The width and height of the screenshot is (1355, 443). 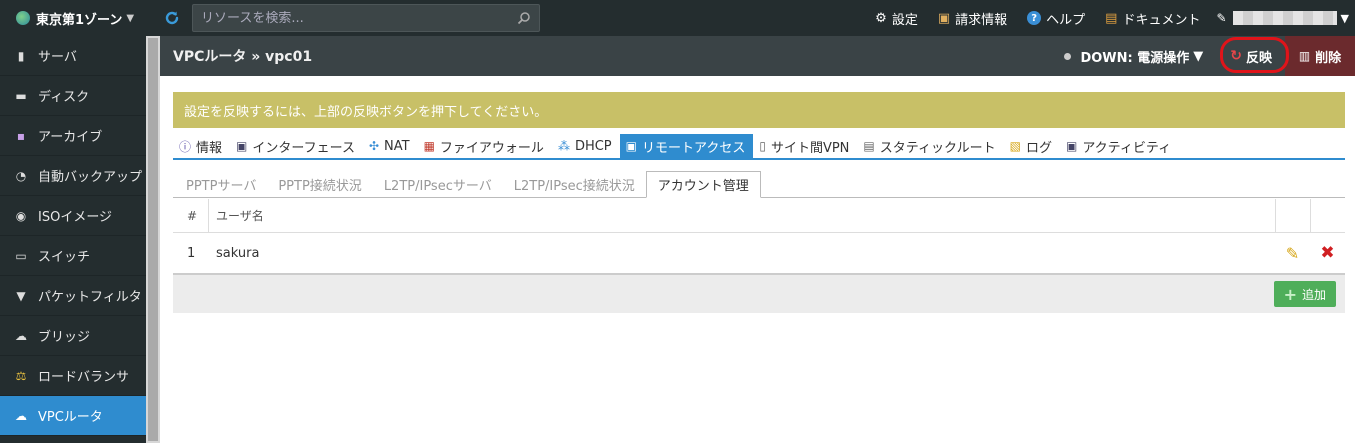 I want to click on remove-button: ✖, so click(x=1327, y=253).